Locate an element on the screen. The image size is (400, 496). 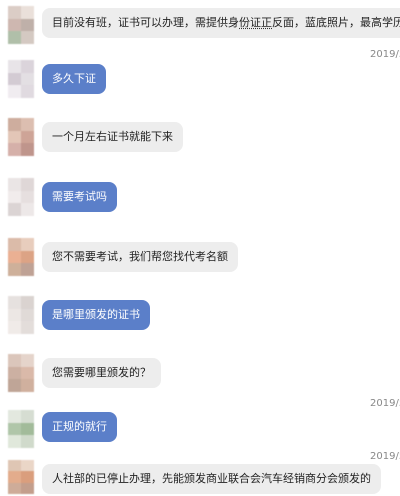
message-row: 目前没有班，证书可以办理，需提供身份证正反面，蓝底照片，最高学历 is located at coordinates (200, 23).